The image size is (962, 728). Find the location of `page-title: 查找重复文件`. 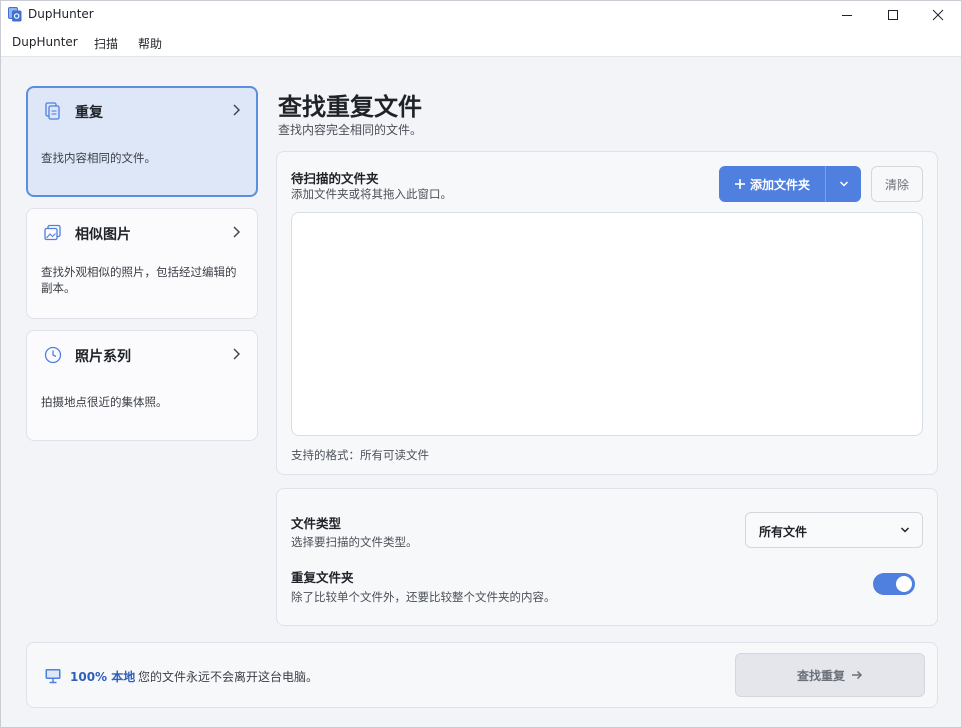

page-title: 查找重复文件 is located at coordinates (350, 107).